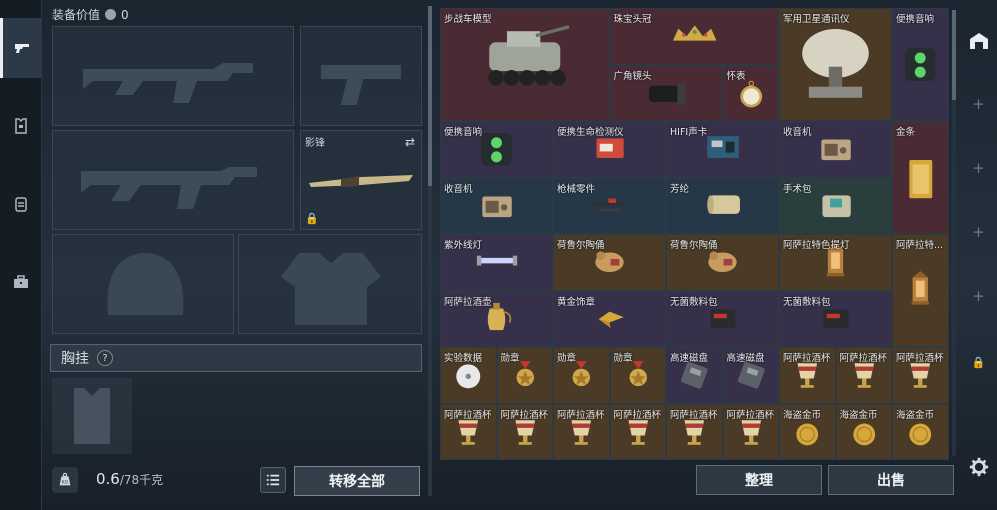 The image size is (997, 510). I want to click on stash-item-name: 无菌敷料包, so click(807, 302).